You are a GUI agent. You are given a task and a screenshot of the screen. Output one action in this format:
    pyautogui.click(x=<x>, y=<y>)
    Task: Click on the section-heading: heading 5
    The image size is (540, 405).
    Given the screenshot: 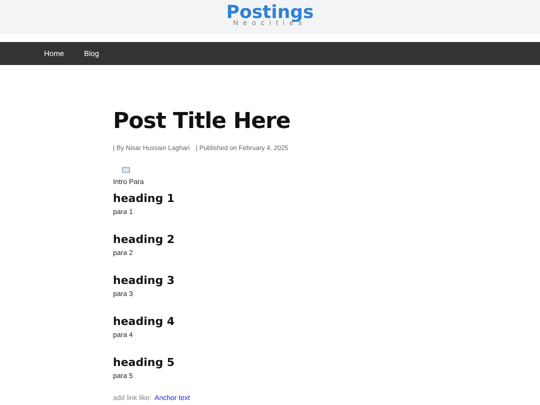 What is the action you would take?
    pyautogui.click(x=144, y=362)
    